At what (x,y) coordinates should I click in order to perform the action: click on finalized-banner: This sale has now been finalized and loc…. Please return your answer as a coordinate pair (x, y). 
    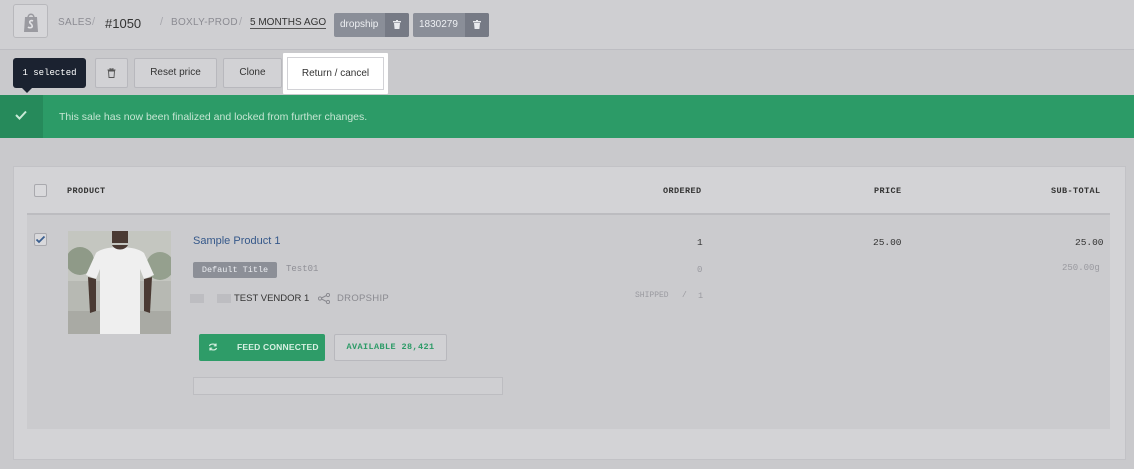
    Looking at the image, I should click on (567, 116).